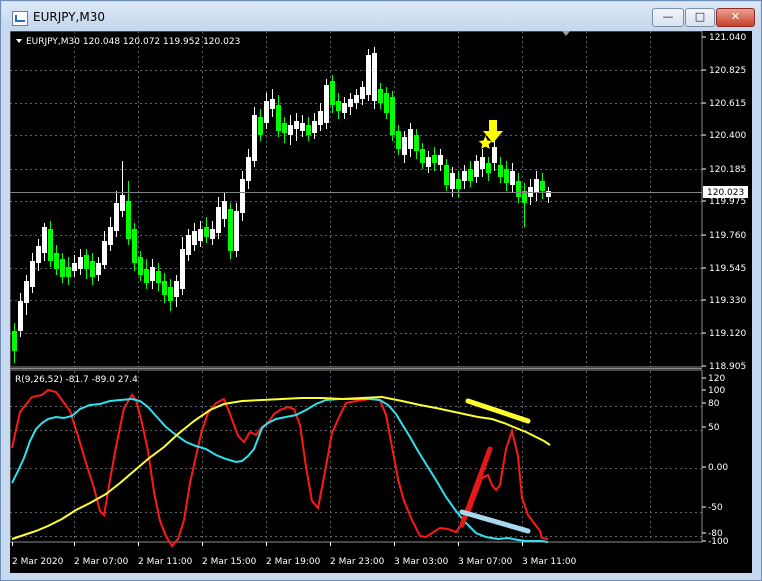  I want to click on window-title-bar: EURJPY,M30 — □ ✕, so click(381, 16).